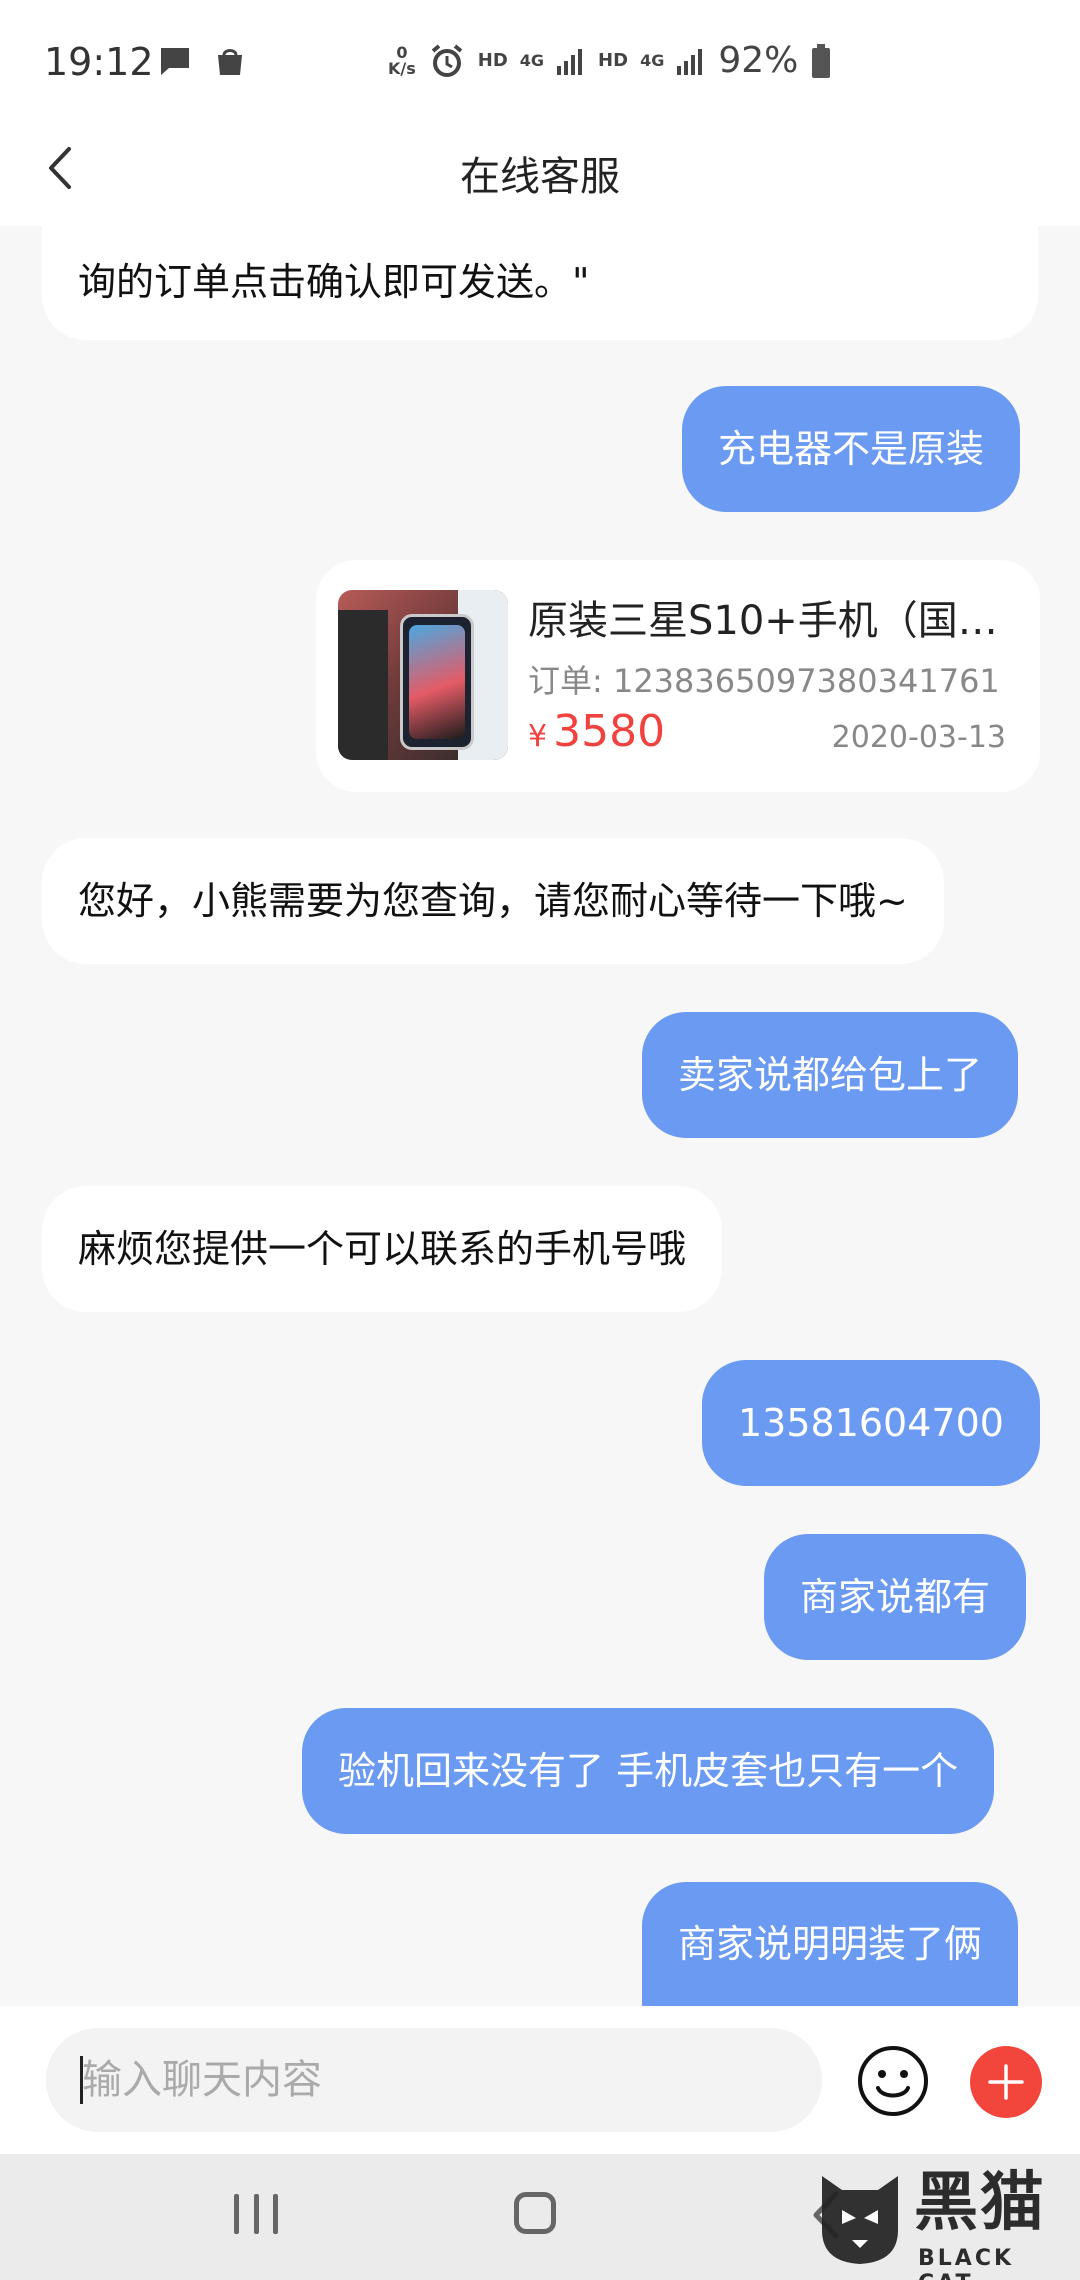  I want to click on message-bubble-user: 验机回来没有了 手机皮套也只有一个, so click(648, 1771).